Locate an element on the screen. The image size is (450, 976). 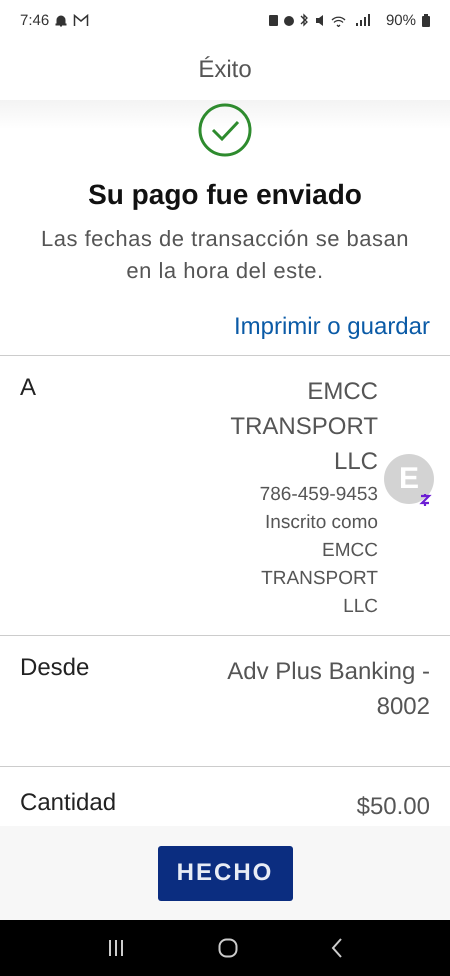
notification-icon is located at coordinates (61, 20).